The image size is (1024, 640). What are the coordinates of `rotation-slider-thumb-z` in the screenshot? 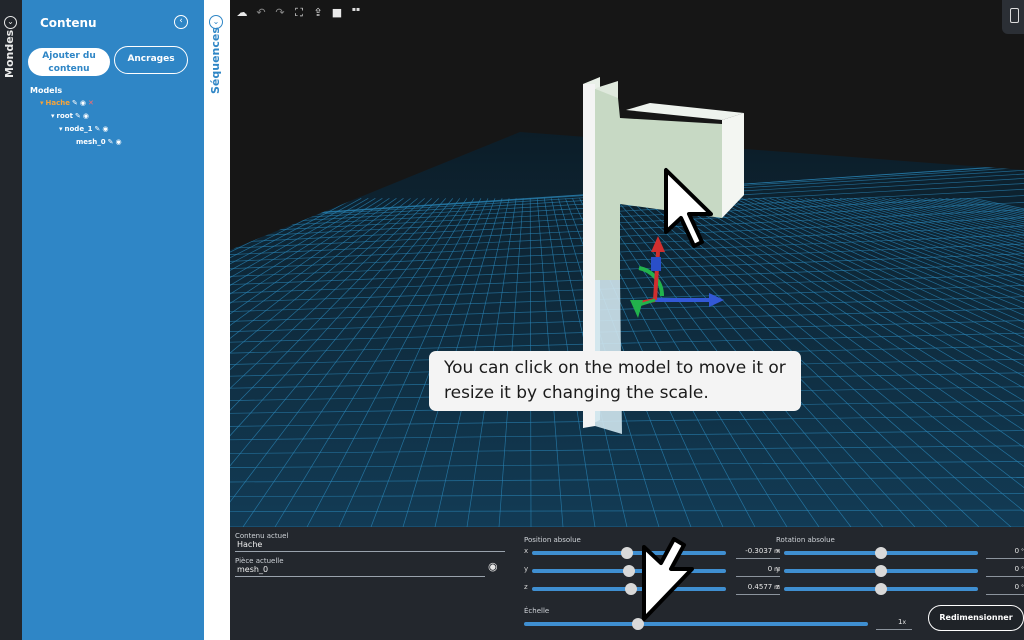 It's located at (881, 589).